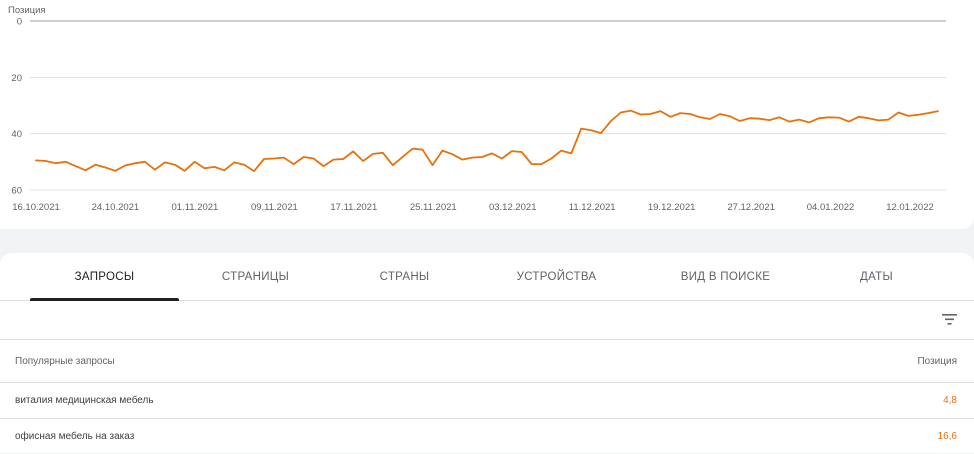 This screenshot has height=454, width=974. Describe the element at coordinates (433, 207) in the screenshot. I see `x-tick-label: 25.11.2021` at that location.